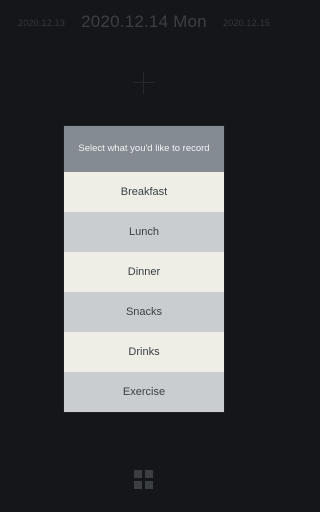 The image size is (320, 512). Describe the element at coordinates (246, 23) in the screenshot. I see `next-date: 2020.12.15` at that location.